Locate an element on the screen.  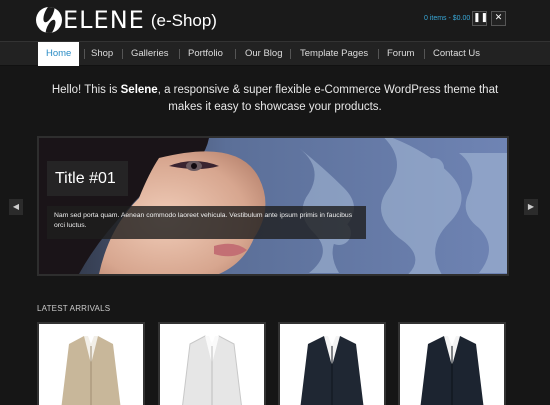
header: ELENE (e-Shop) 0 items - $0.00 ❚❚ ✕ is located at coordinates (275, 20).